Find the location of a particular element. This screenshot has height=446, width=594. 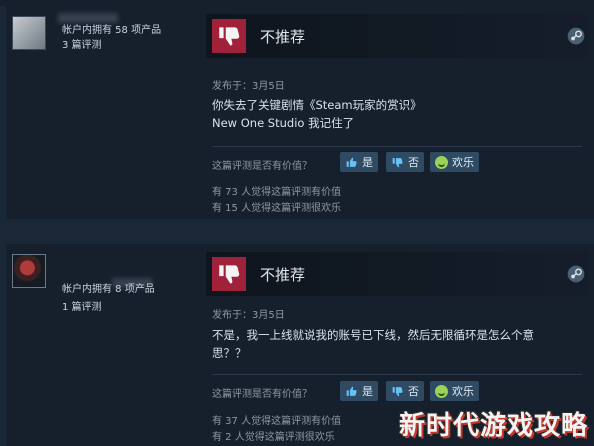

helpful-count: 有 37 人觉得这篇评测有价值 is located at coordinates (277, 421).